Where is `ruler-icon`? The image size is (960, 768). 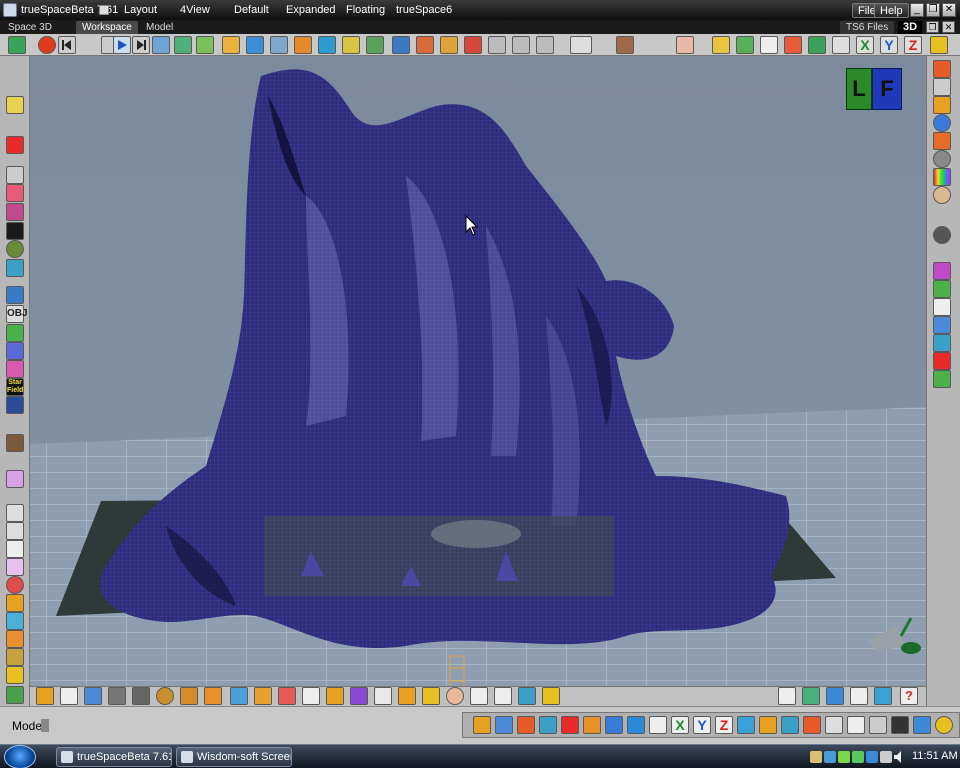 ruler-icon is located at coordinates (239, 696).